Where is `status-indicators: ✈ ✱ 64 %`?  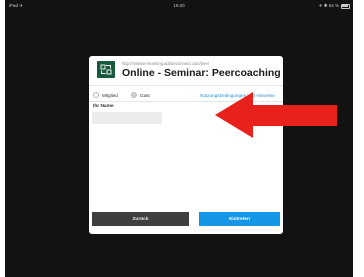
status-indicators: ✈ ✱ 64 % is located at coordinates (328, 5).